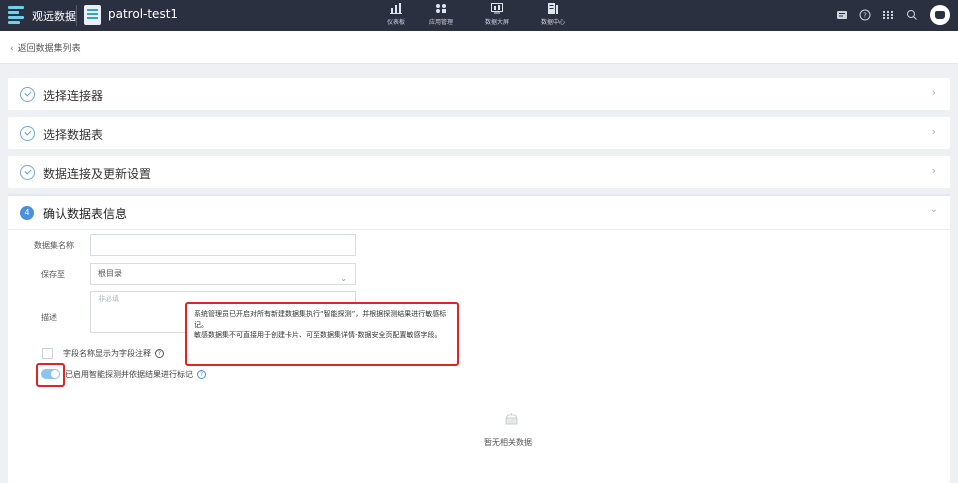 The width and height of the screenshot is (958, 483). I want to click on app-document-icon, so click(92, 15).